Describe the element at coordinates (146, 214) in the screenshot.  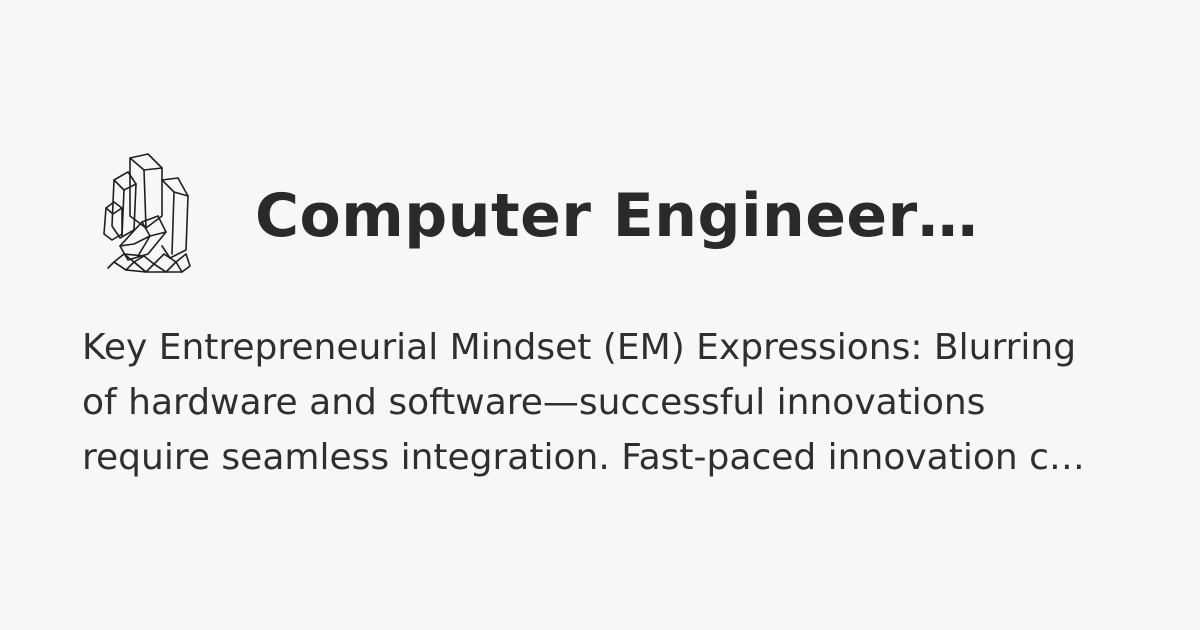
I see `crystal-cluster-icon` at that location.